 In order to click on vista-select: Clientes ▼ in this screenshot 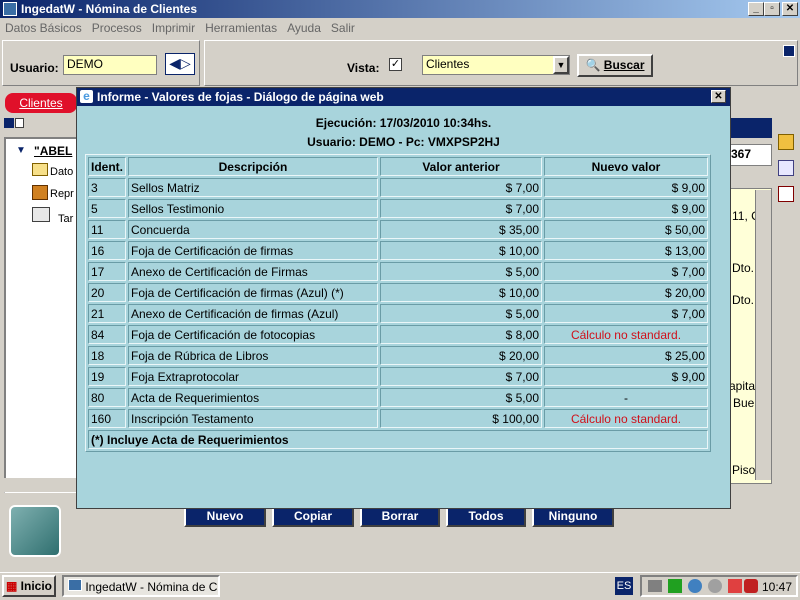, I will do `click(496, 65)`.